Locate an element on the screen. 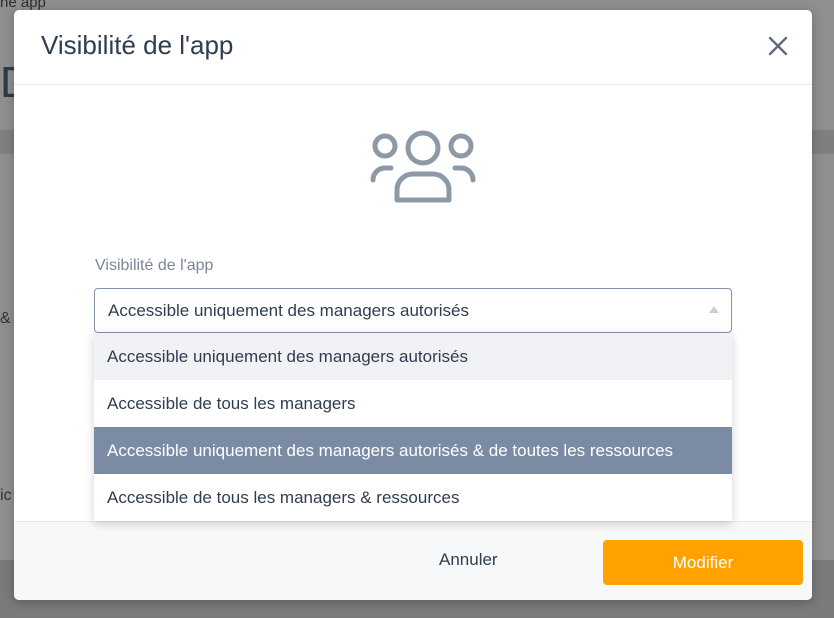 Image resolution: width=834 pixels, height=618 pixels. modal-title: Visibilité de l'app is located at coordinates (137, 45).